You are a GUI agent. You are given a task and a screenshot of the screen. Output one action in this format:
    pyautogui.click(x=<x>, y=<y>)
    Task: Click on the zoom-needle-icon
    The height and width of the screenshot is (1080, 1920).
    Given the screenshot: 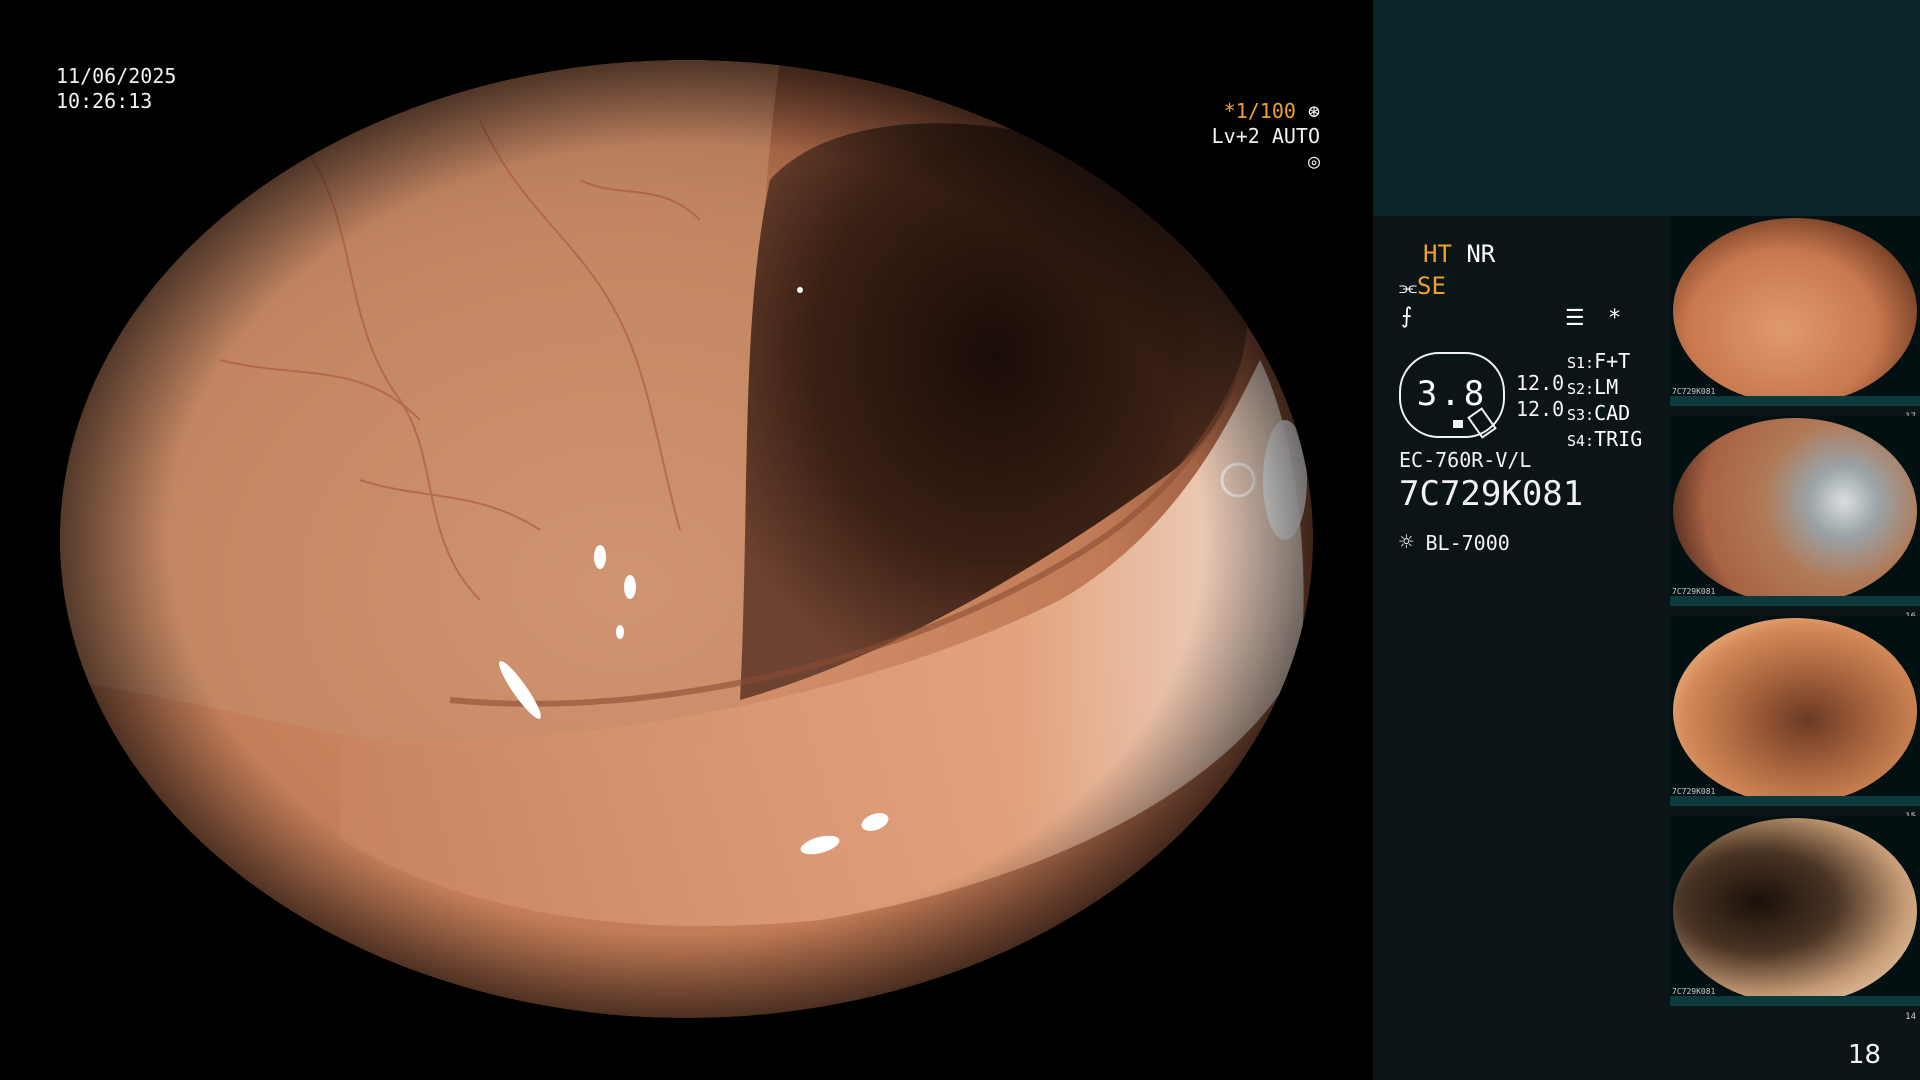 What is the action you would take?
    pyautogui.click(x=1458, y=424)
    